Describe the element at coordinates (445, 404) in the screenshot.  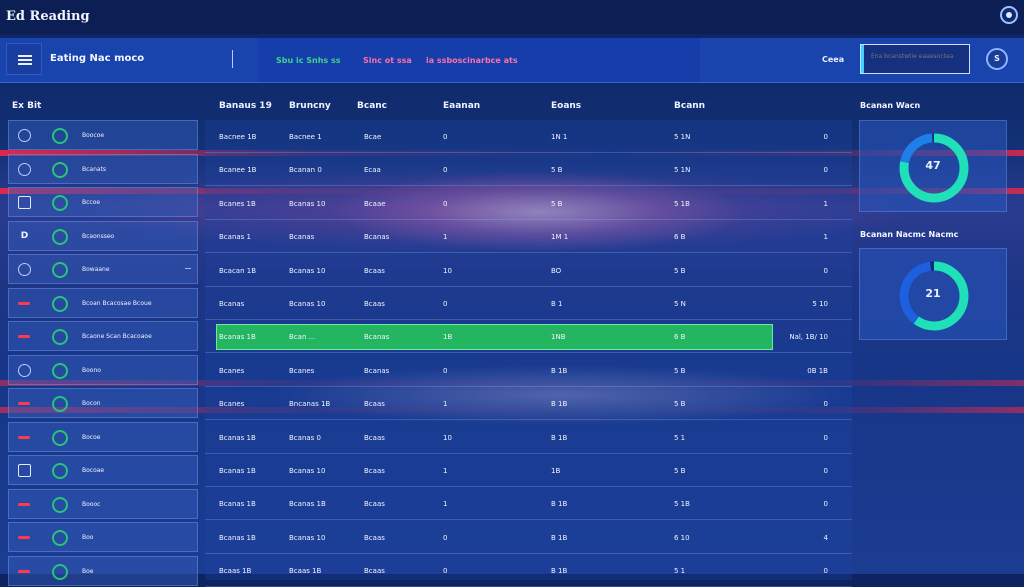
I see `table-cell: 1` at that location.